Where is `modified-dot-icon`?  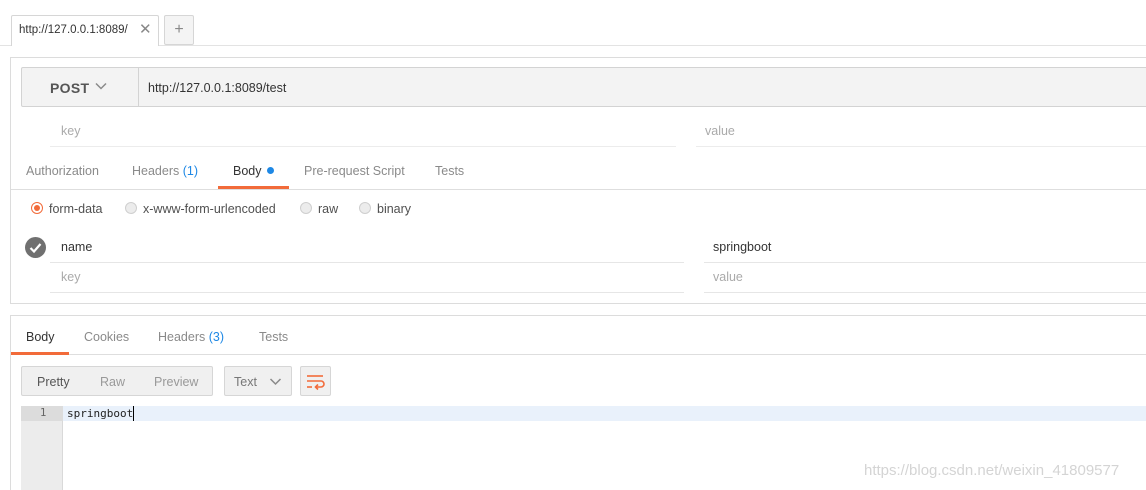 modified-dot-icon is located at coordinates (270, 170).